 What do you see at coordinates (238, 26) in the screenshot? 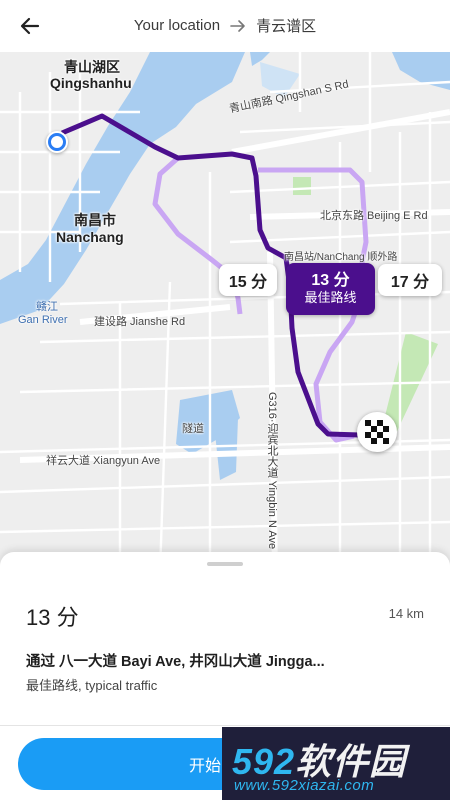
I see `arrow-right-icon` at bounding box center [238, 26].